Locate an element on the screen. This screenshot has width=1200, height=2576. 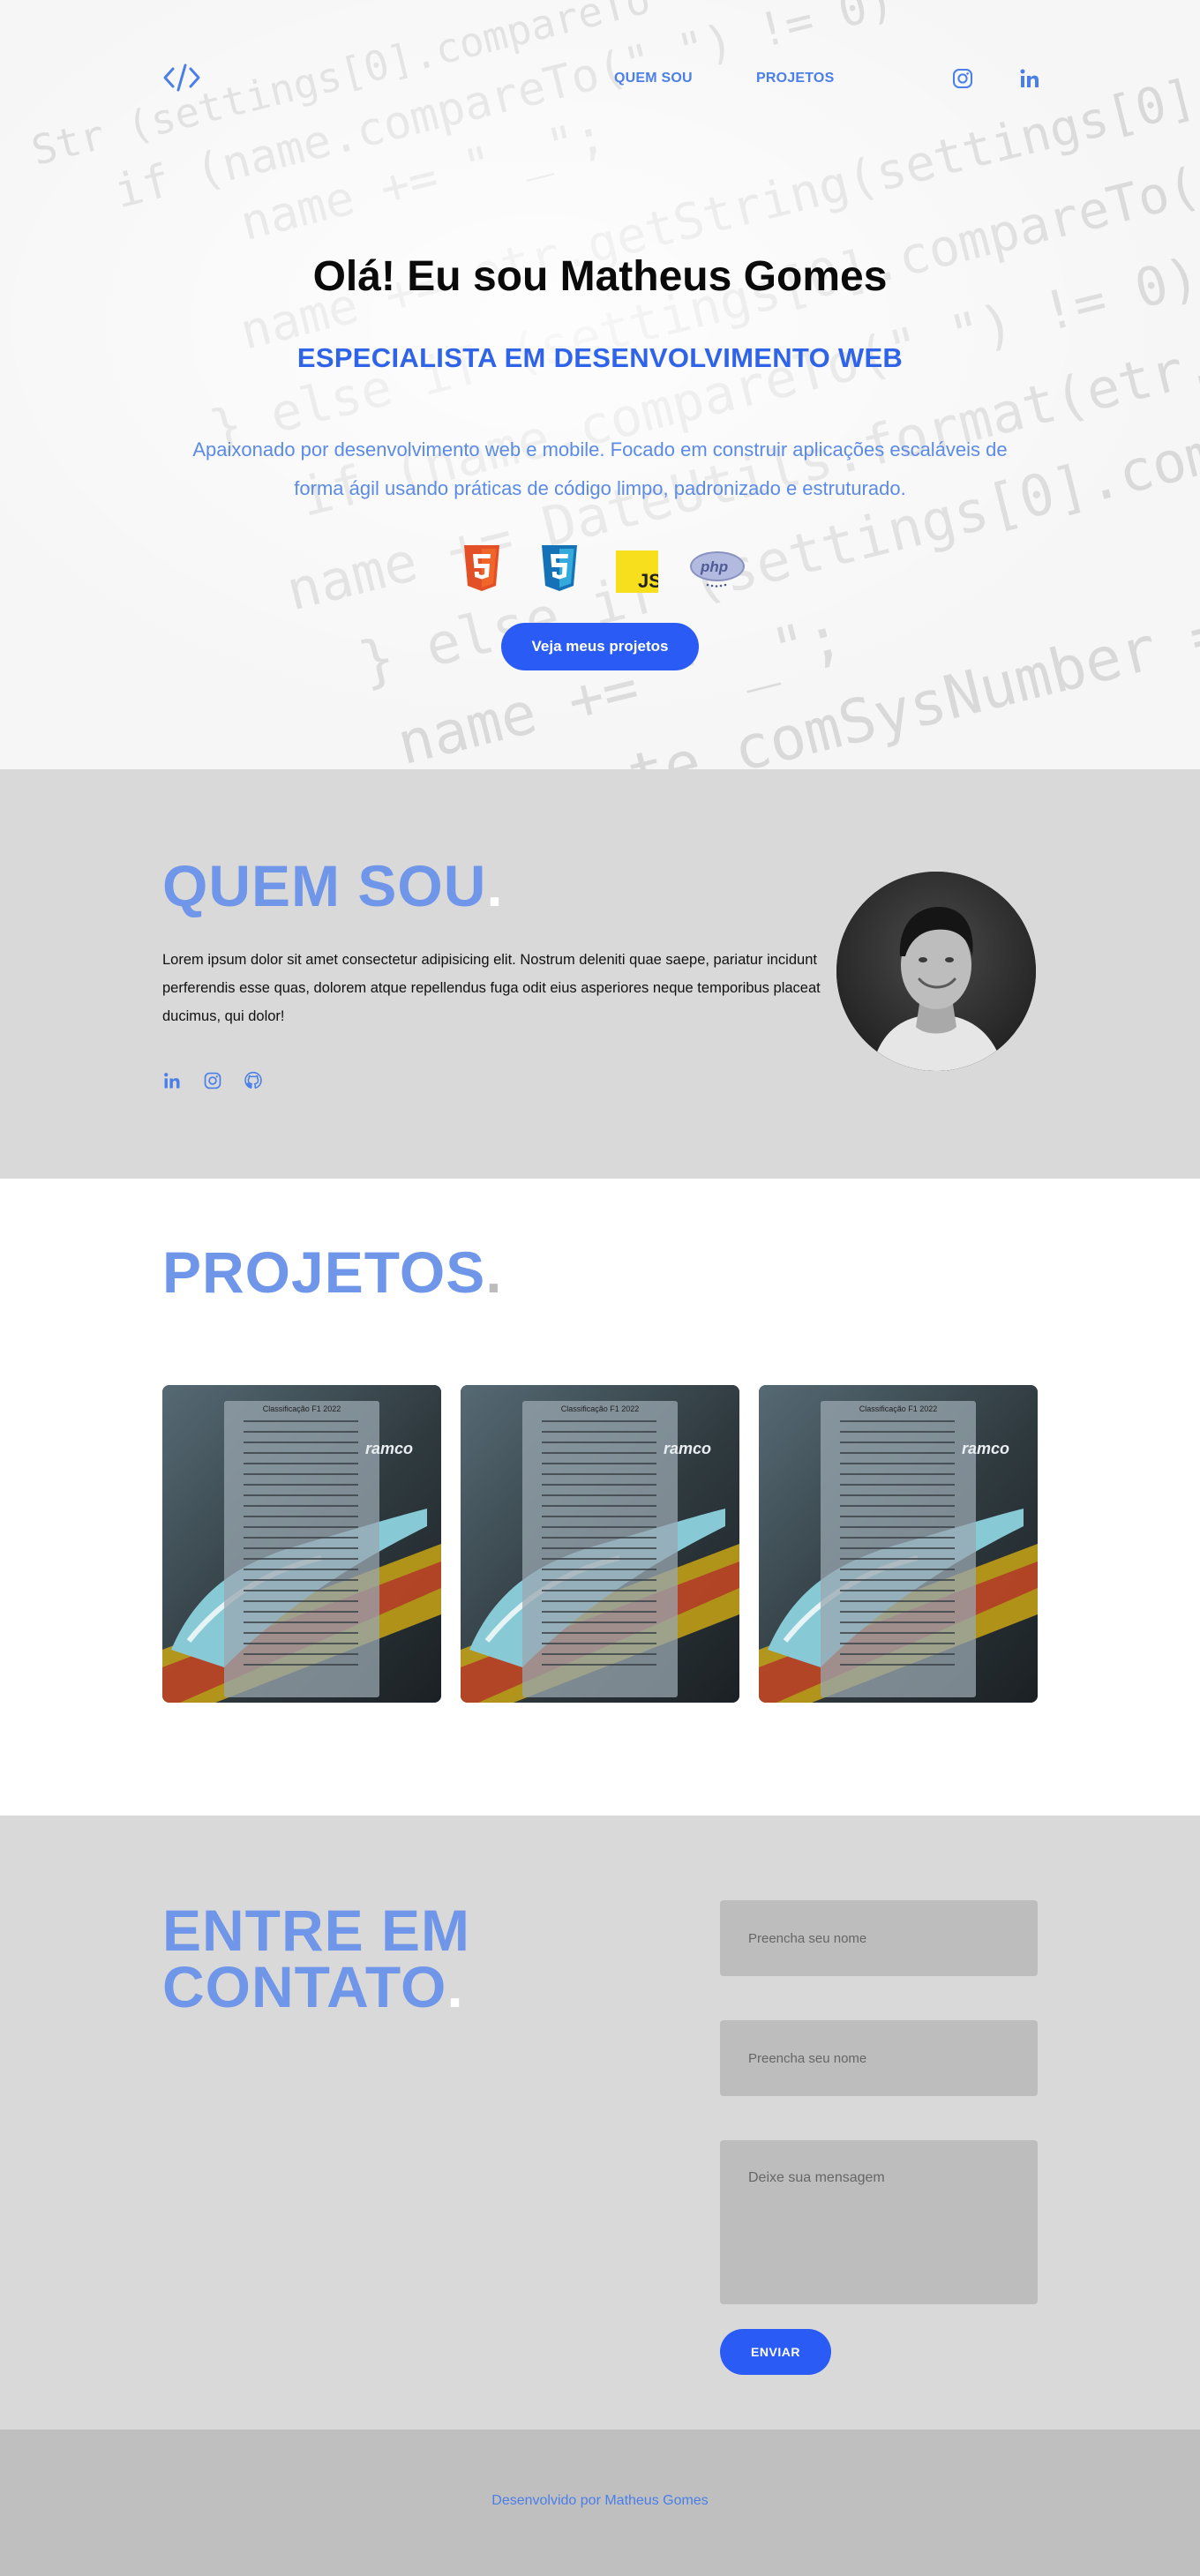
php-icon: php is located at coordinates (717, 570).